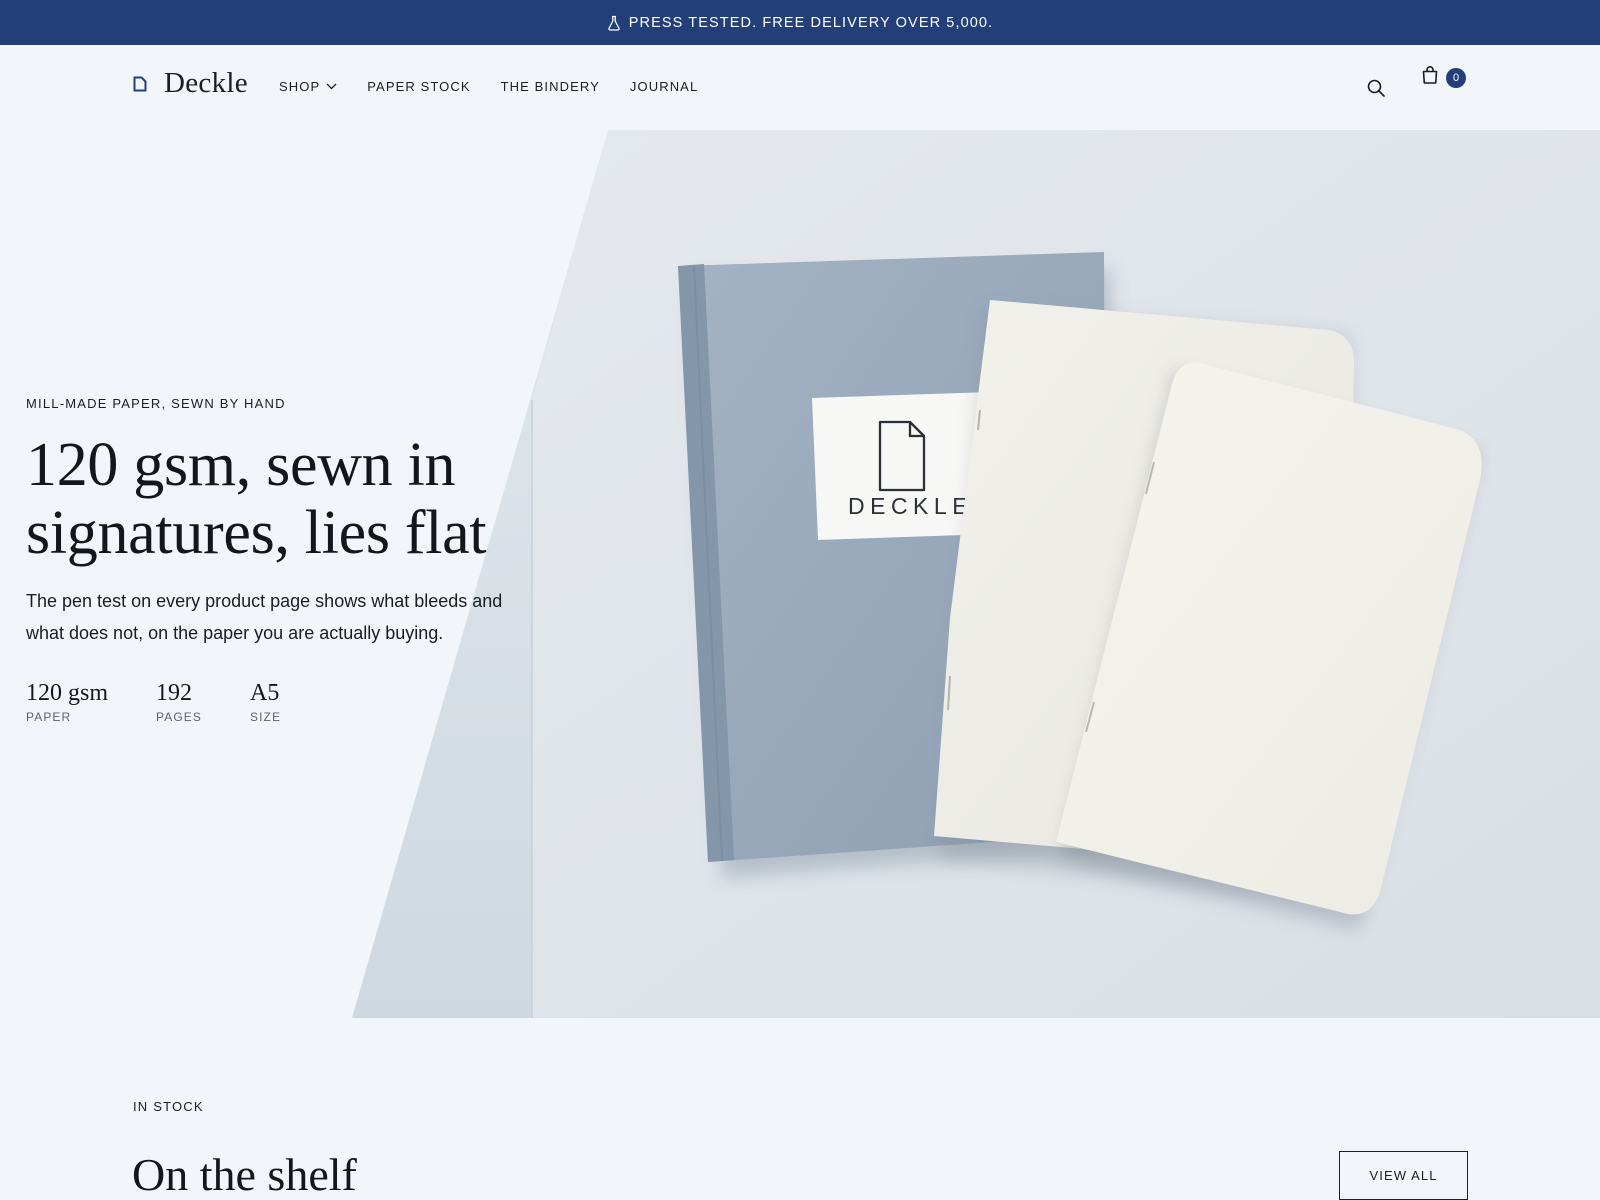  What do you see at coordinates (174, 693) in the screenshot?
I see `spec-value: 192` at bounding box center [174, 693].